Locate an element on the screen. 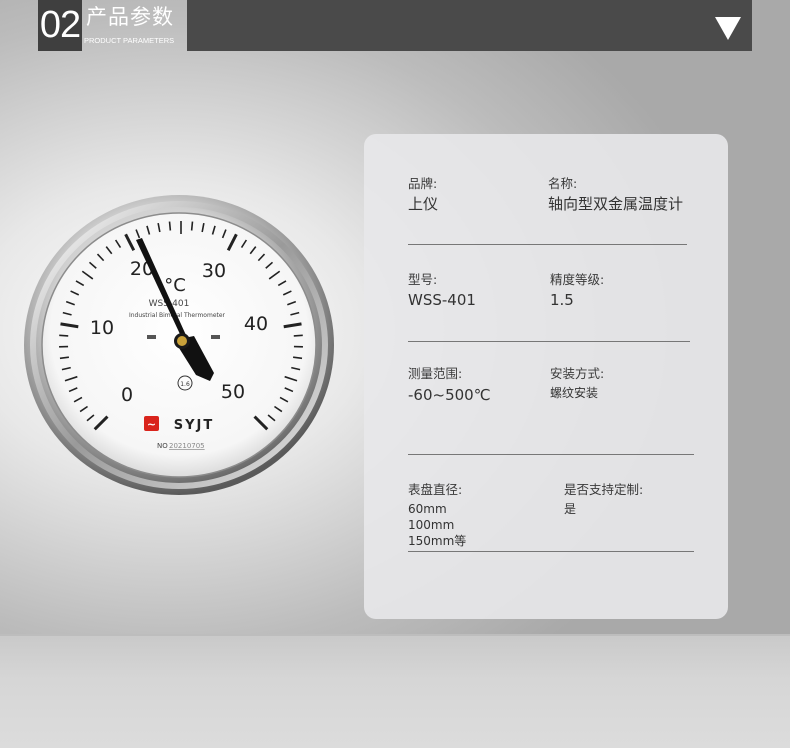  custom-label: 是否支持定制: is located at coordinates (604, 489).